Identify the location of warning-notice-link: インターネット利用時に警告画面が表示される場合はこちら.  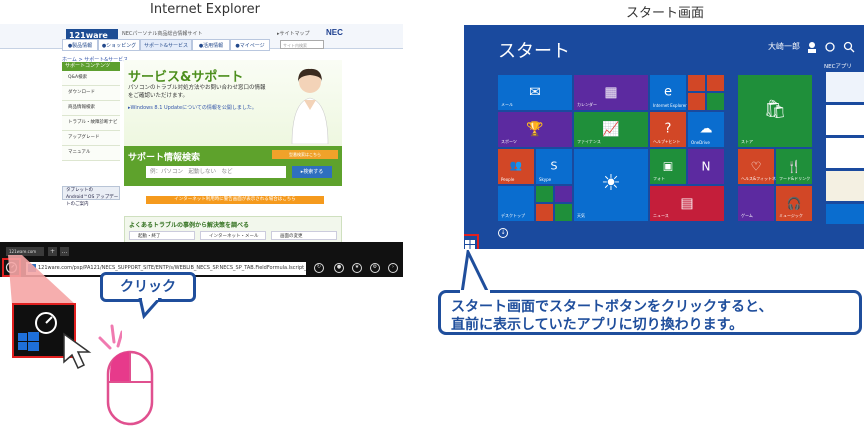
(235, 200).